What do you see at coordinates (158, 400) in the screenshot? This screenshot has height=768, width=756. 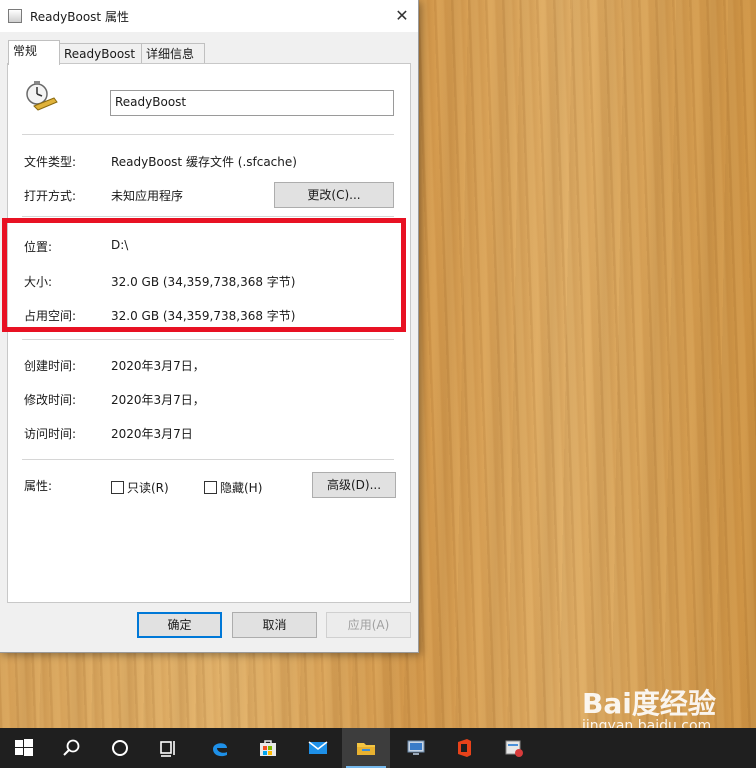 I see `modified-value: 2020年3月7日，` at bounding box center [158, 400].